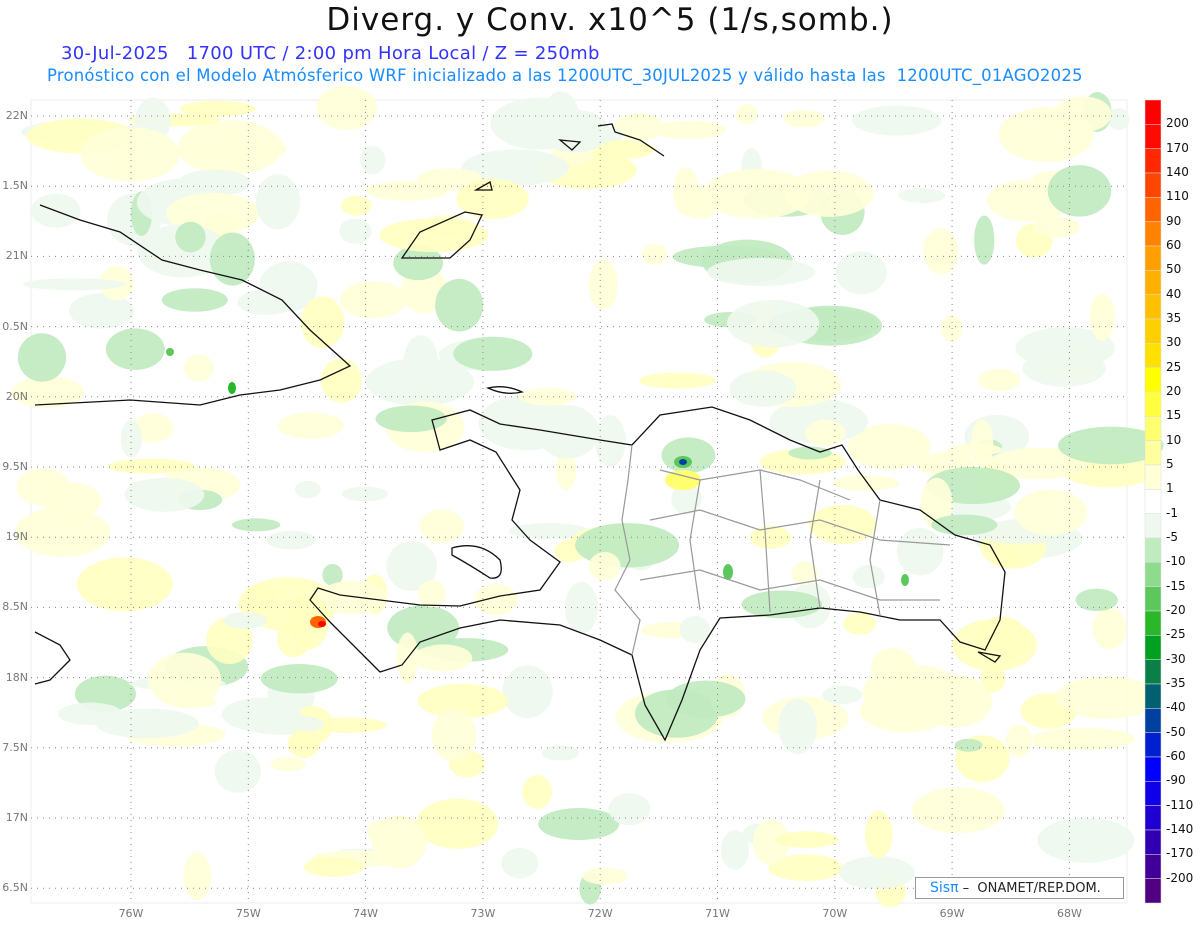 The image size is (1200, 927). I want to click on lat-label: 22N, so click(16, 115).